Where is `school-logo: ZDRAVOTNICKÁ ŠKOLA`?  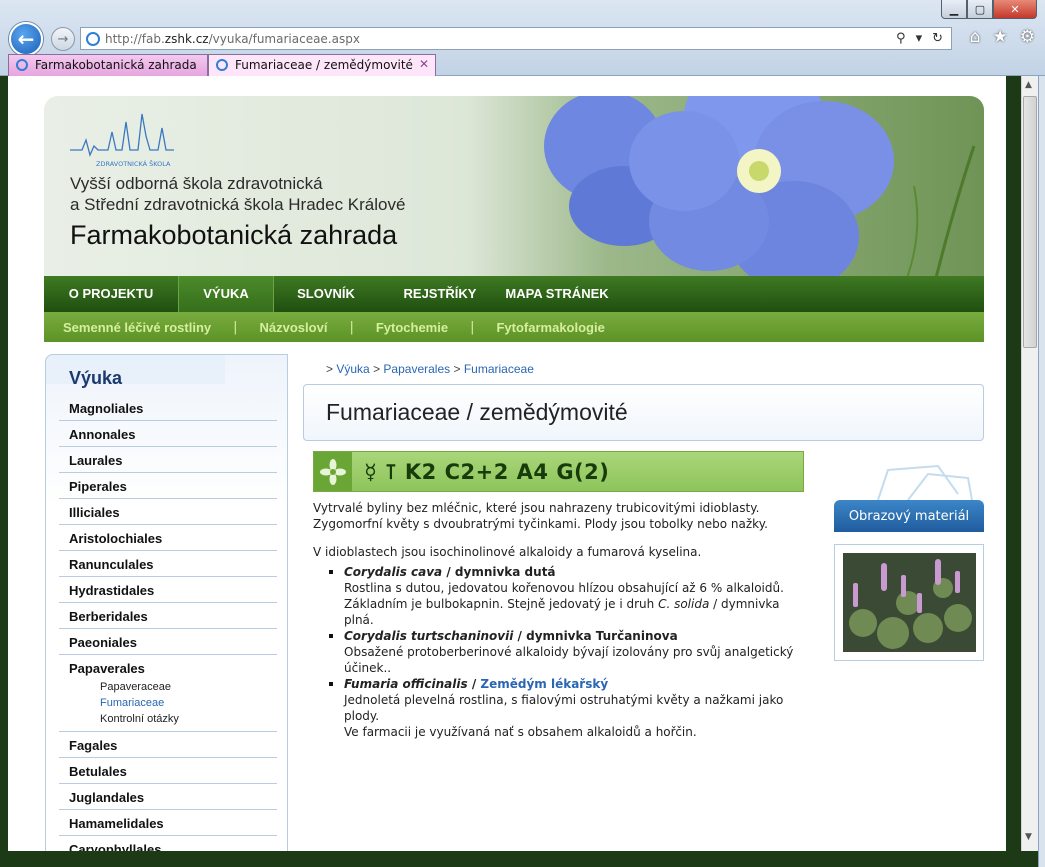 school-logo: ZDRAVOTNICKÁ ŠKOLA is located at coordinates (123, 140).